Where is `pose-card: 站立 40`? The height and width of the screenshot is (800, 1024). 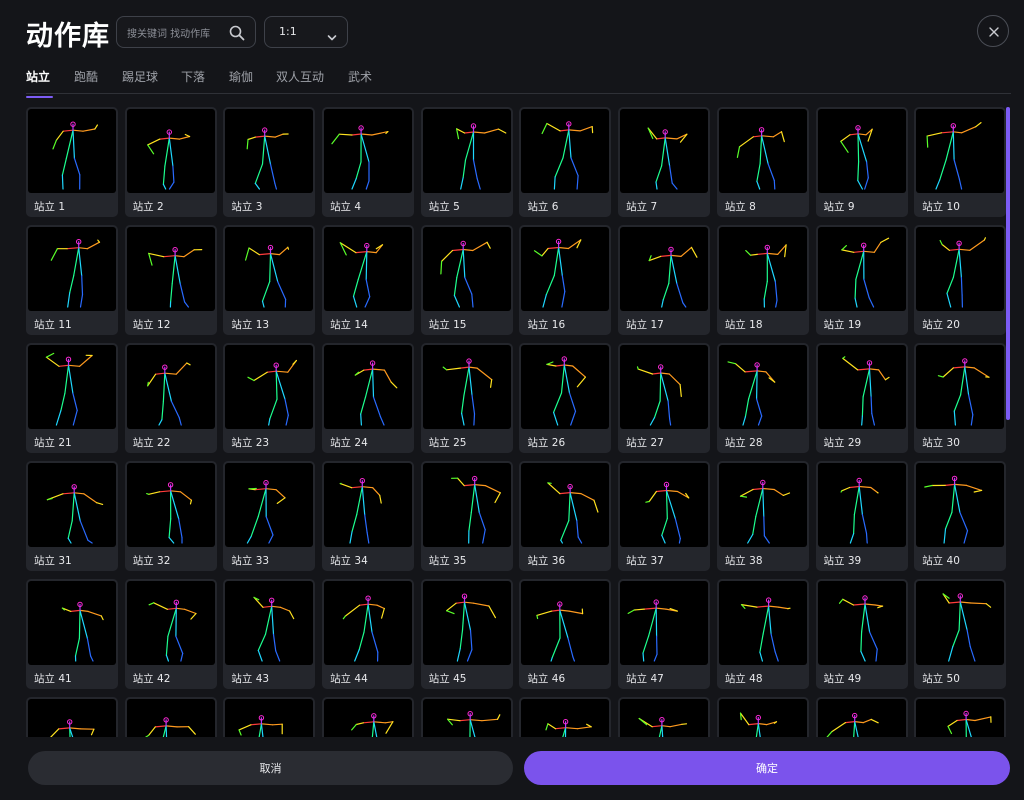
pose-card: 站立 40 is located at coordinates (960, 516).